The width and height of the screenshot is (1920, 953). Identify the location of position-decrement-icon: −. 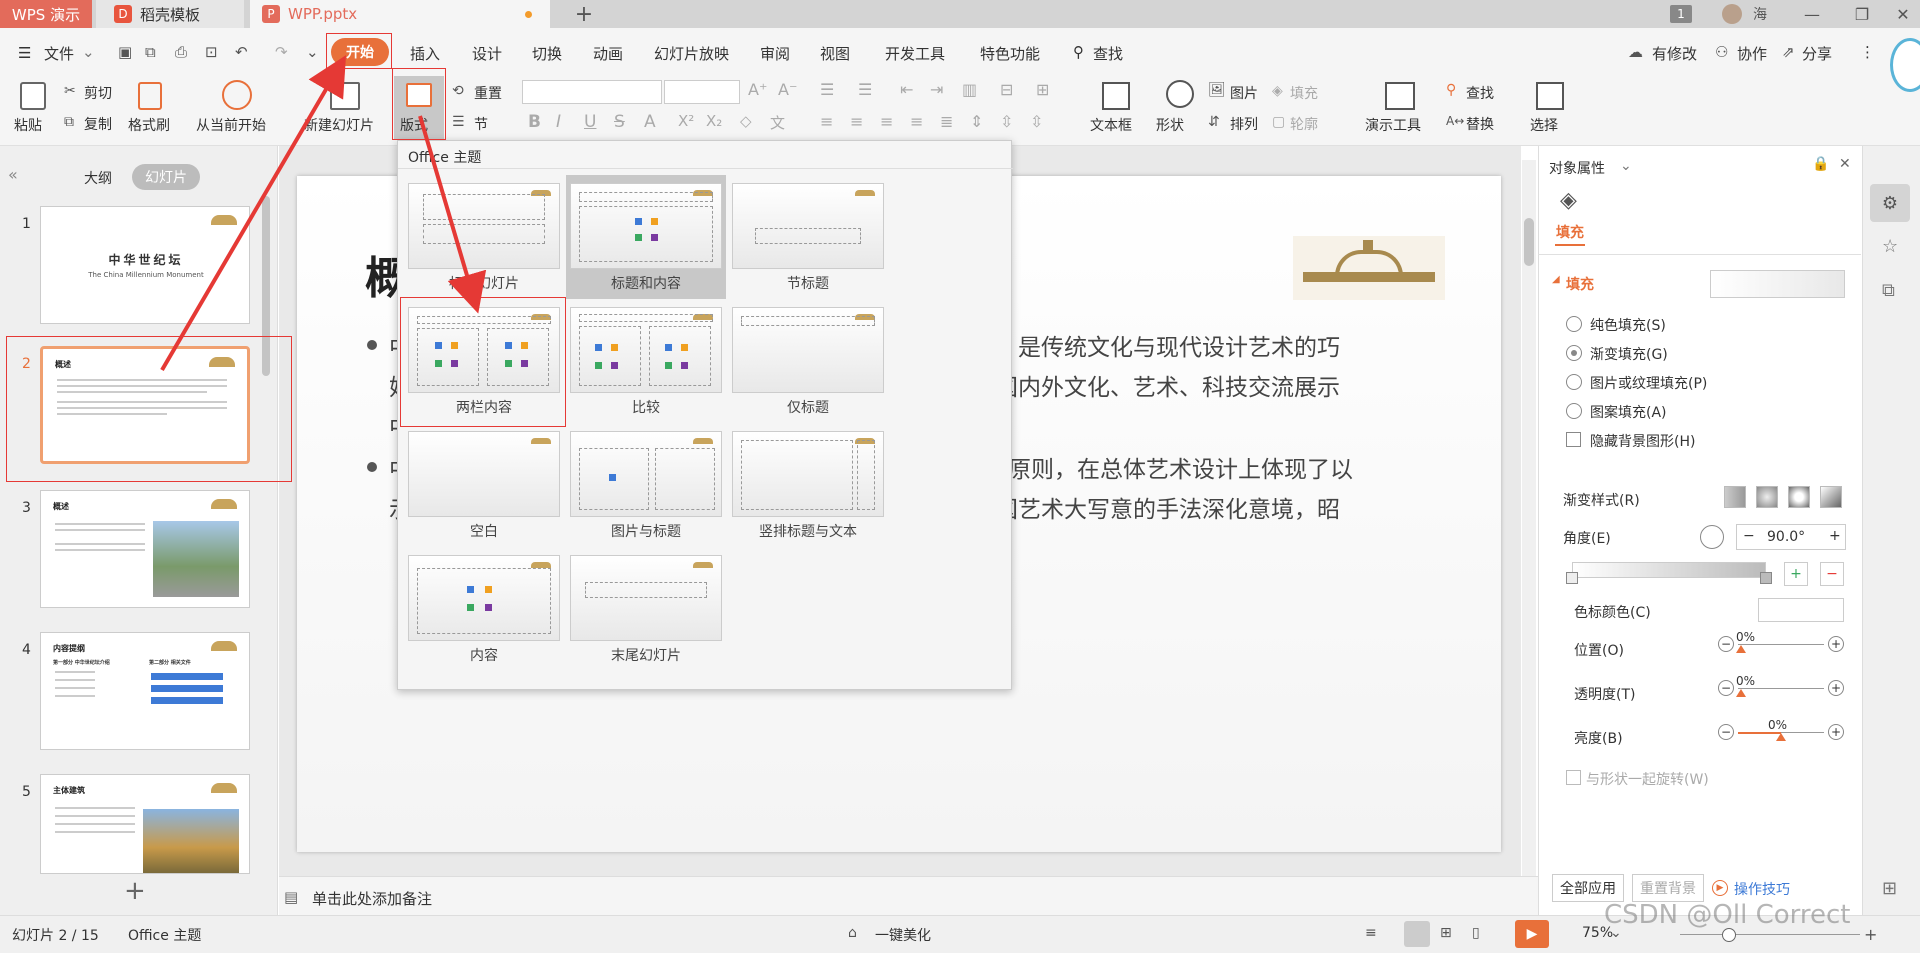
(1726, 644).